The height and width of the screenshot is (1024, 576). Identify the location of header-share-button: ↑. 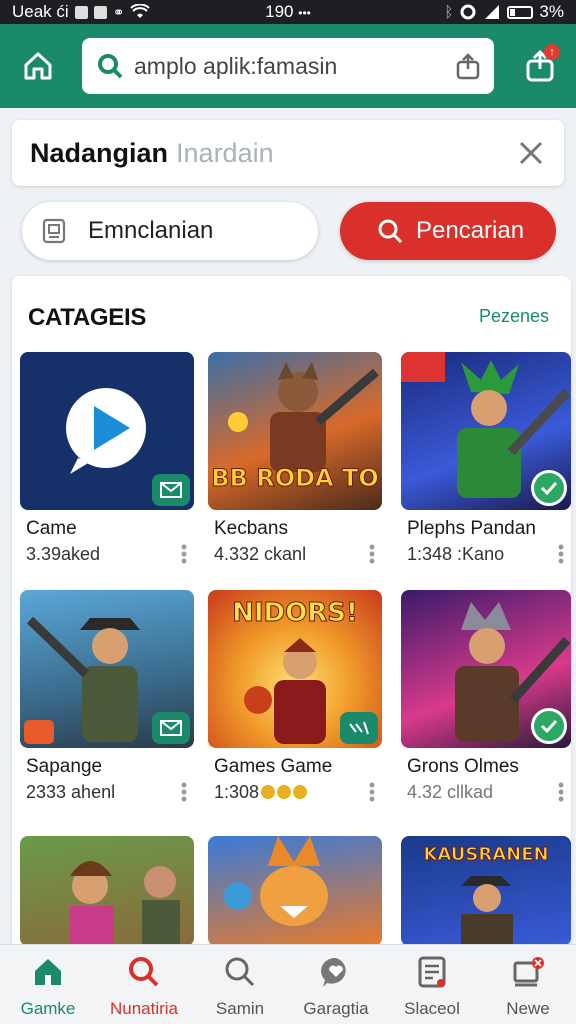
(540, 66).